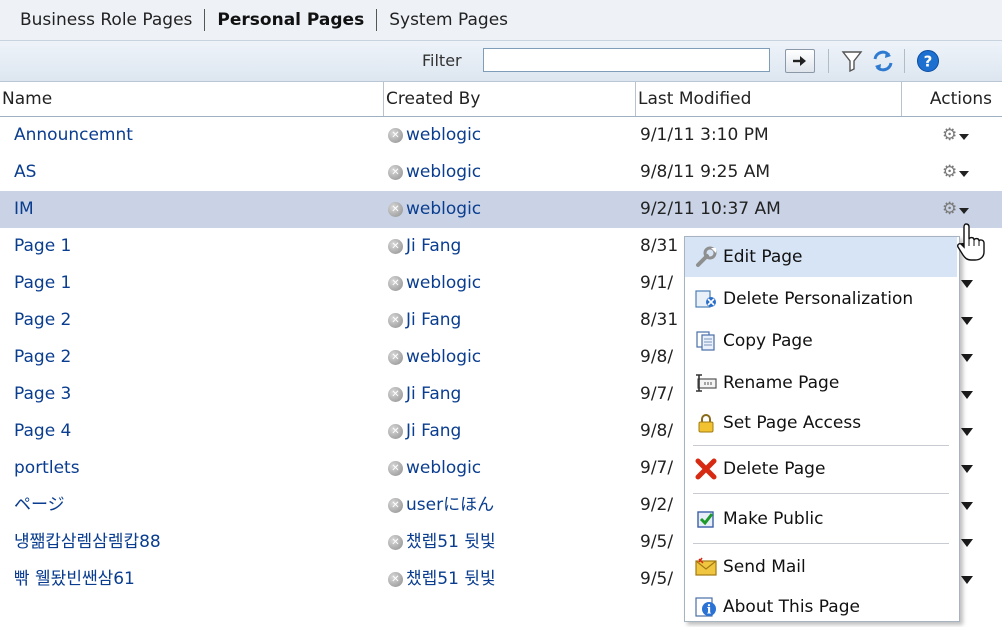 The image size is (1002, 627). Describe the element at coordinates (706, 567) in the screenshot. I see `envelope-icon` at that location.